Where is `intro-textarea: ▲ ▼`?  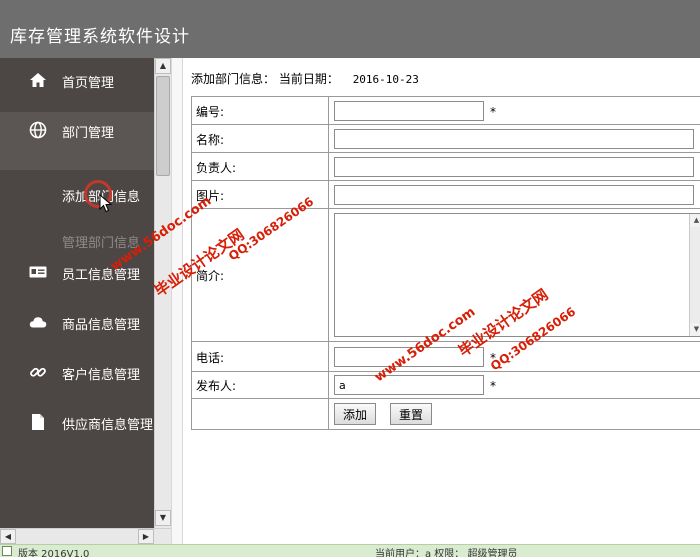
intro-textarea: ▲ ▼ is located at coordinates (517, 275).